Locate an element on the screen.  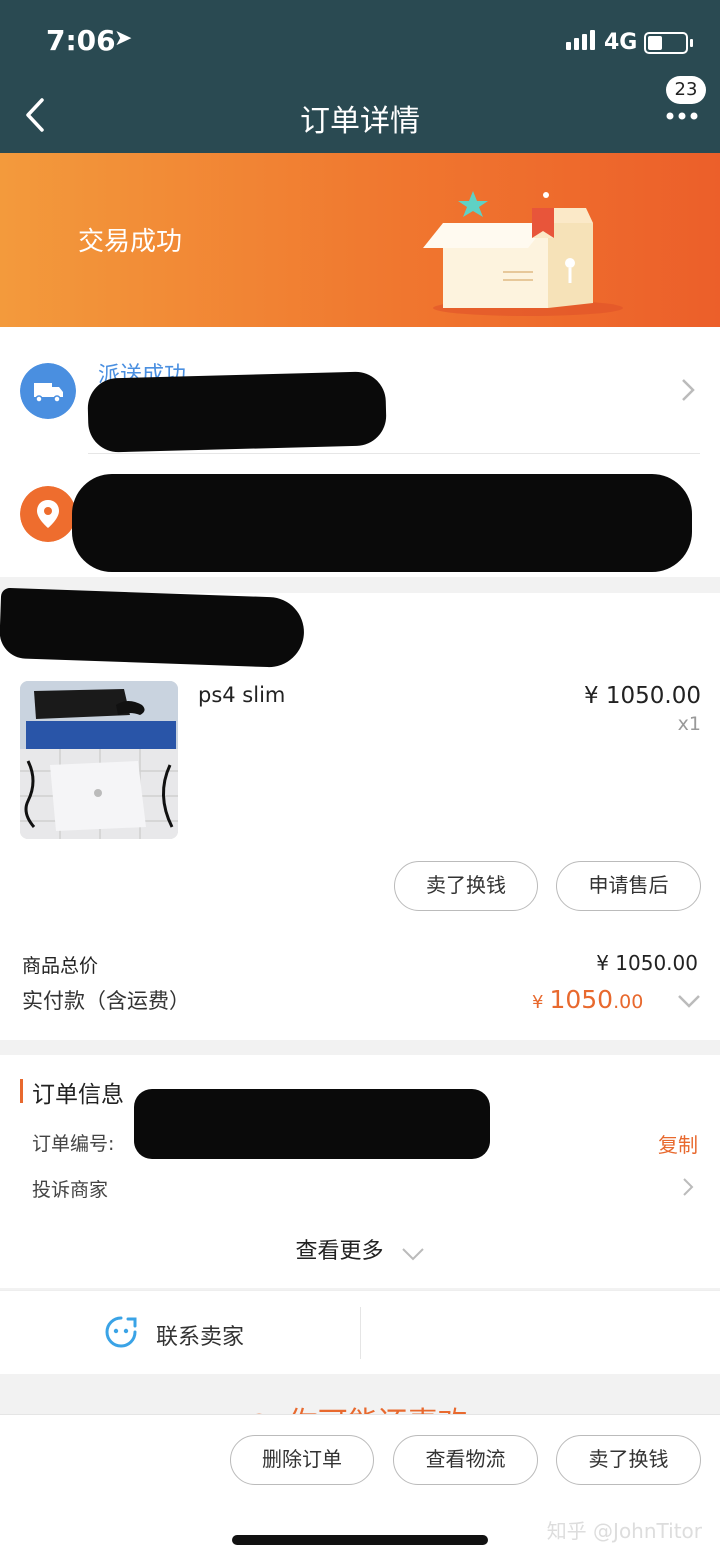
more-button is located at coordinates (684, 116).